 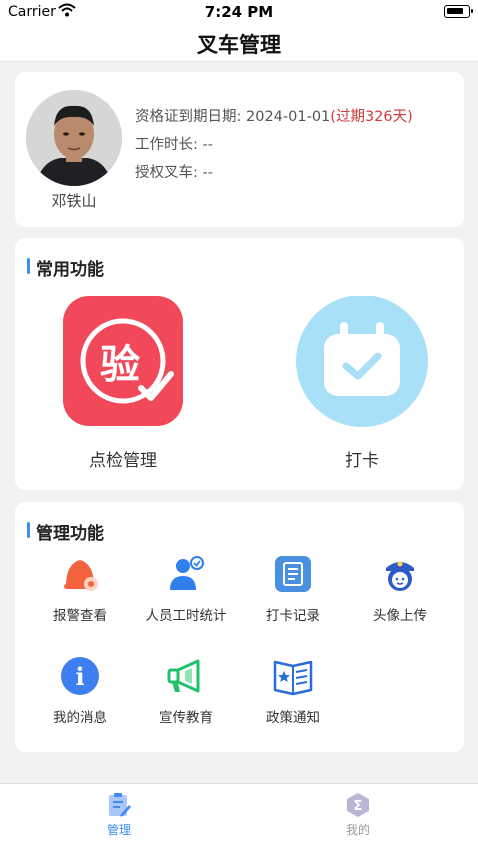 What do you see at coordinates (288, 117) in the screenshot?
I see `cert-expiry-date: 2024-01-01` at bounding box center [288, 117].